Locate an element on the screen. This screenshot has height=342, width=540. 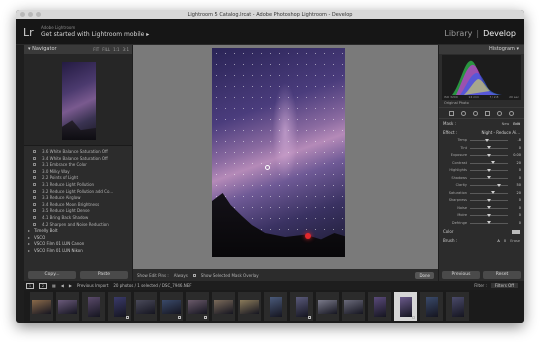
zoom-fit: FIT is located at coordinates (96, 49).